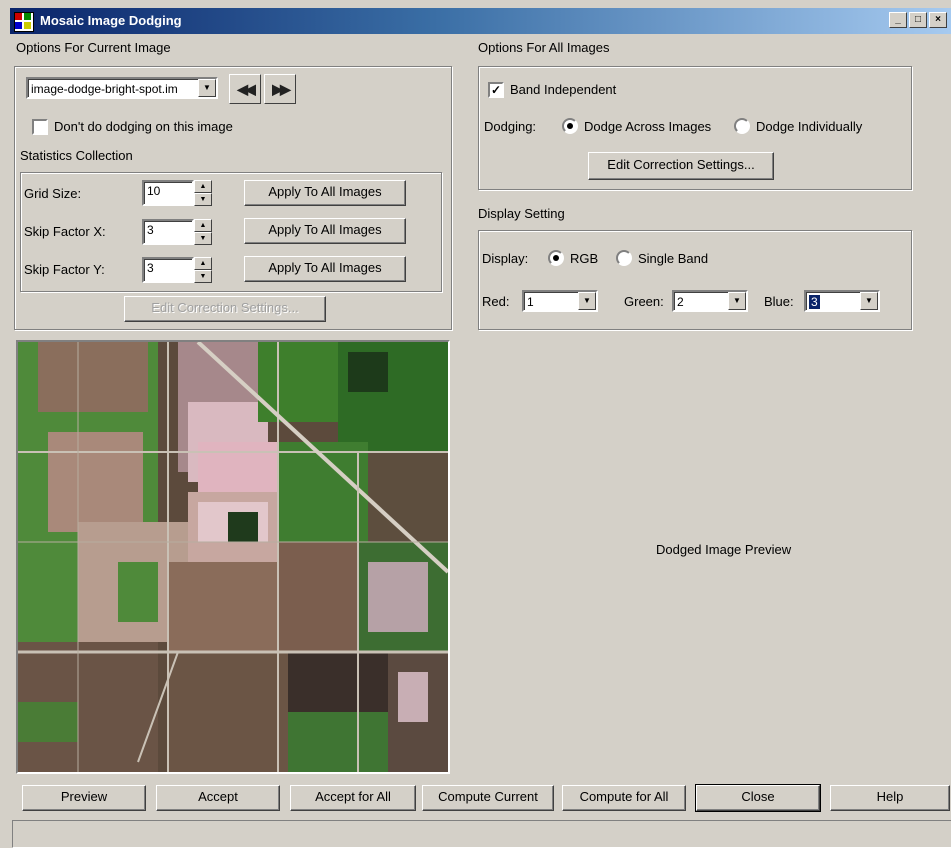 Image resolution: width=951 pixels, height=848 pixels. Describe the element at coordinates (143, 126) in the screenshot. I see `dont-dodge-label: Don't do dodging on this image` at that location.